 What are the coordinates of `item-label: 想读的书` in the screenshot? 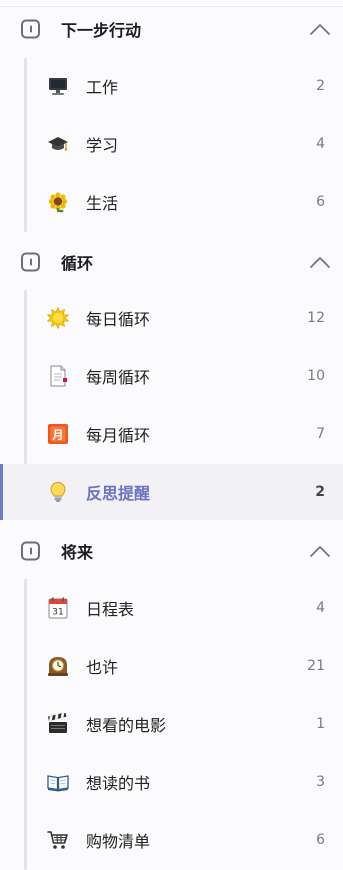 It's located at (118, 783).